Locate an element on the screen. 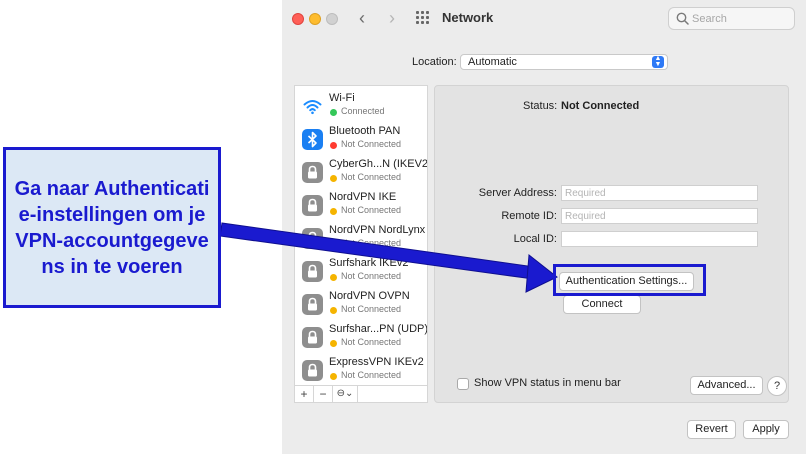 The height and width of the screenshot is (454, 806). back-chevron-icon: ‹ is located at coordinates (362, 18).